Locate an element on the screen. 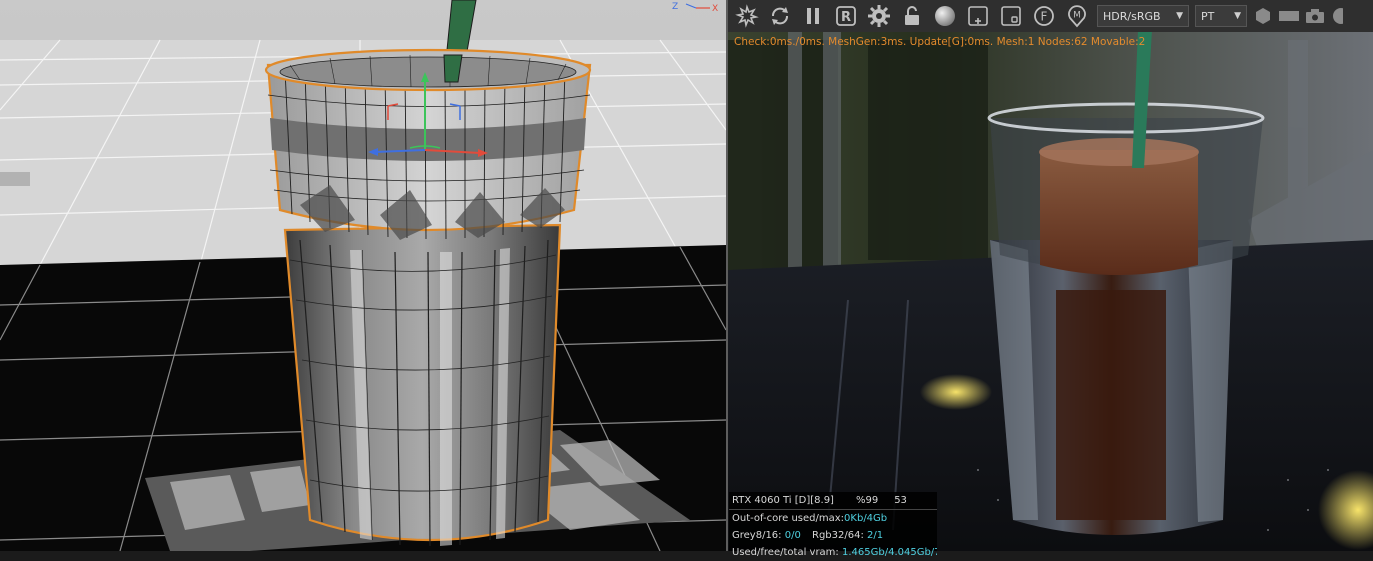 Image resolution: width=1373 pixels, height=561 pixels. grey-value: 0/0 is located at coordinates (792, 535).